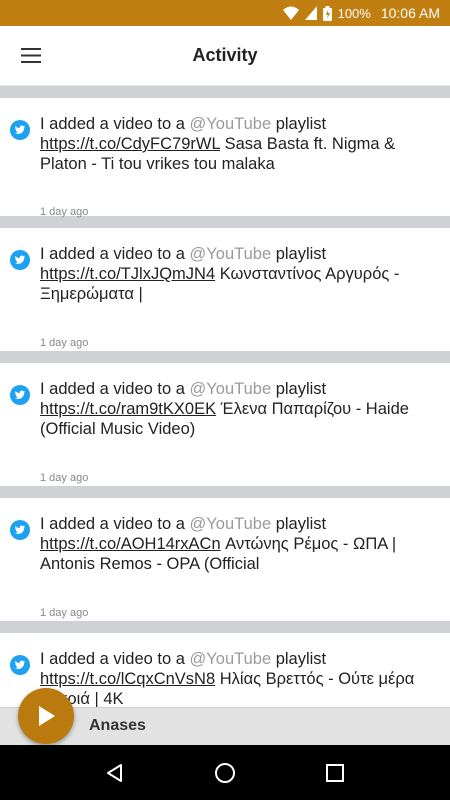 This screenshot has height=800, width=450. I want to click on play-icon, so click(47, 716).